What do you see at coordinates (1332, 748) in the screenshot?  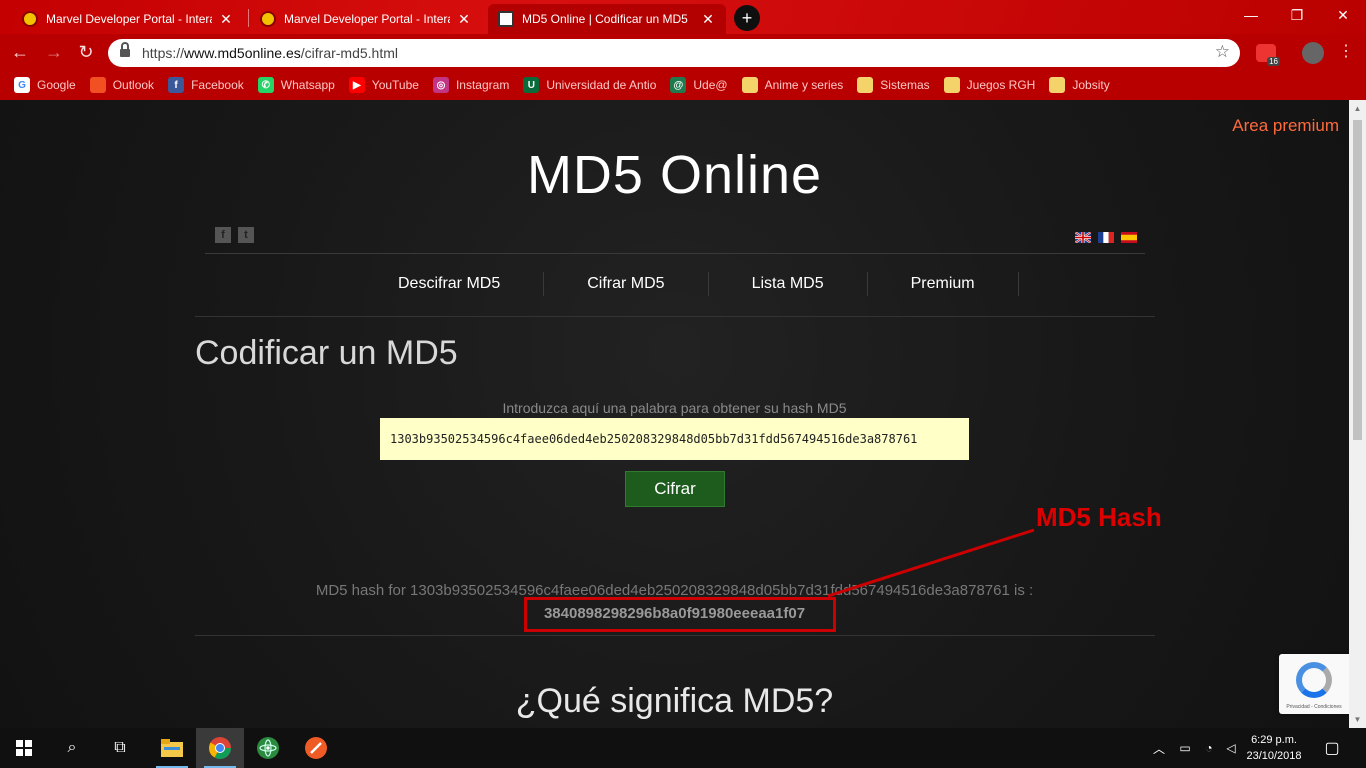 I see `action-center-icon: ▢` at bounding box center [1332, 748].